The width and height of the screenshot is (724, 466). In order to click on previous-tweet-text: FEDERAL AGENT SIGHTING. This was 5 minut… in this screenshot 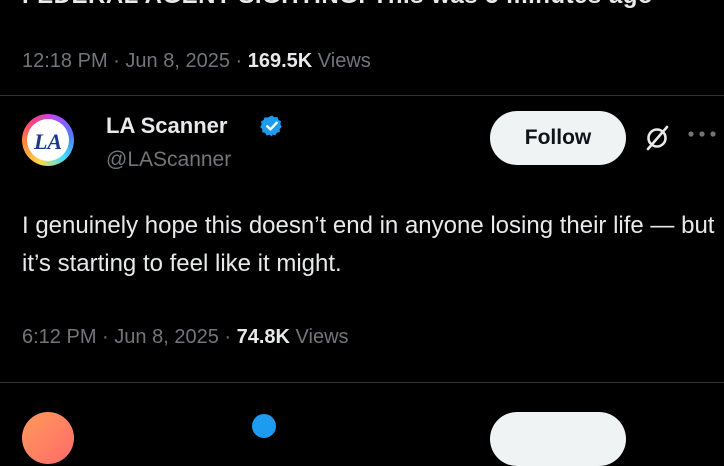, I will do `click(337, 5)`.